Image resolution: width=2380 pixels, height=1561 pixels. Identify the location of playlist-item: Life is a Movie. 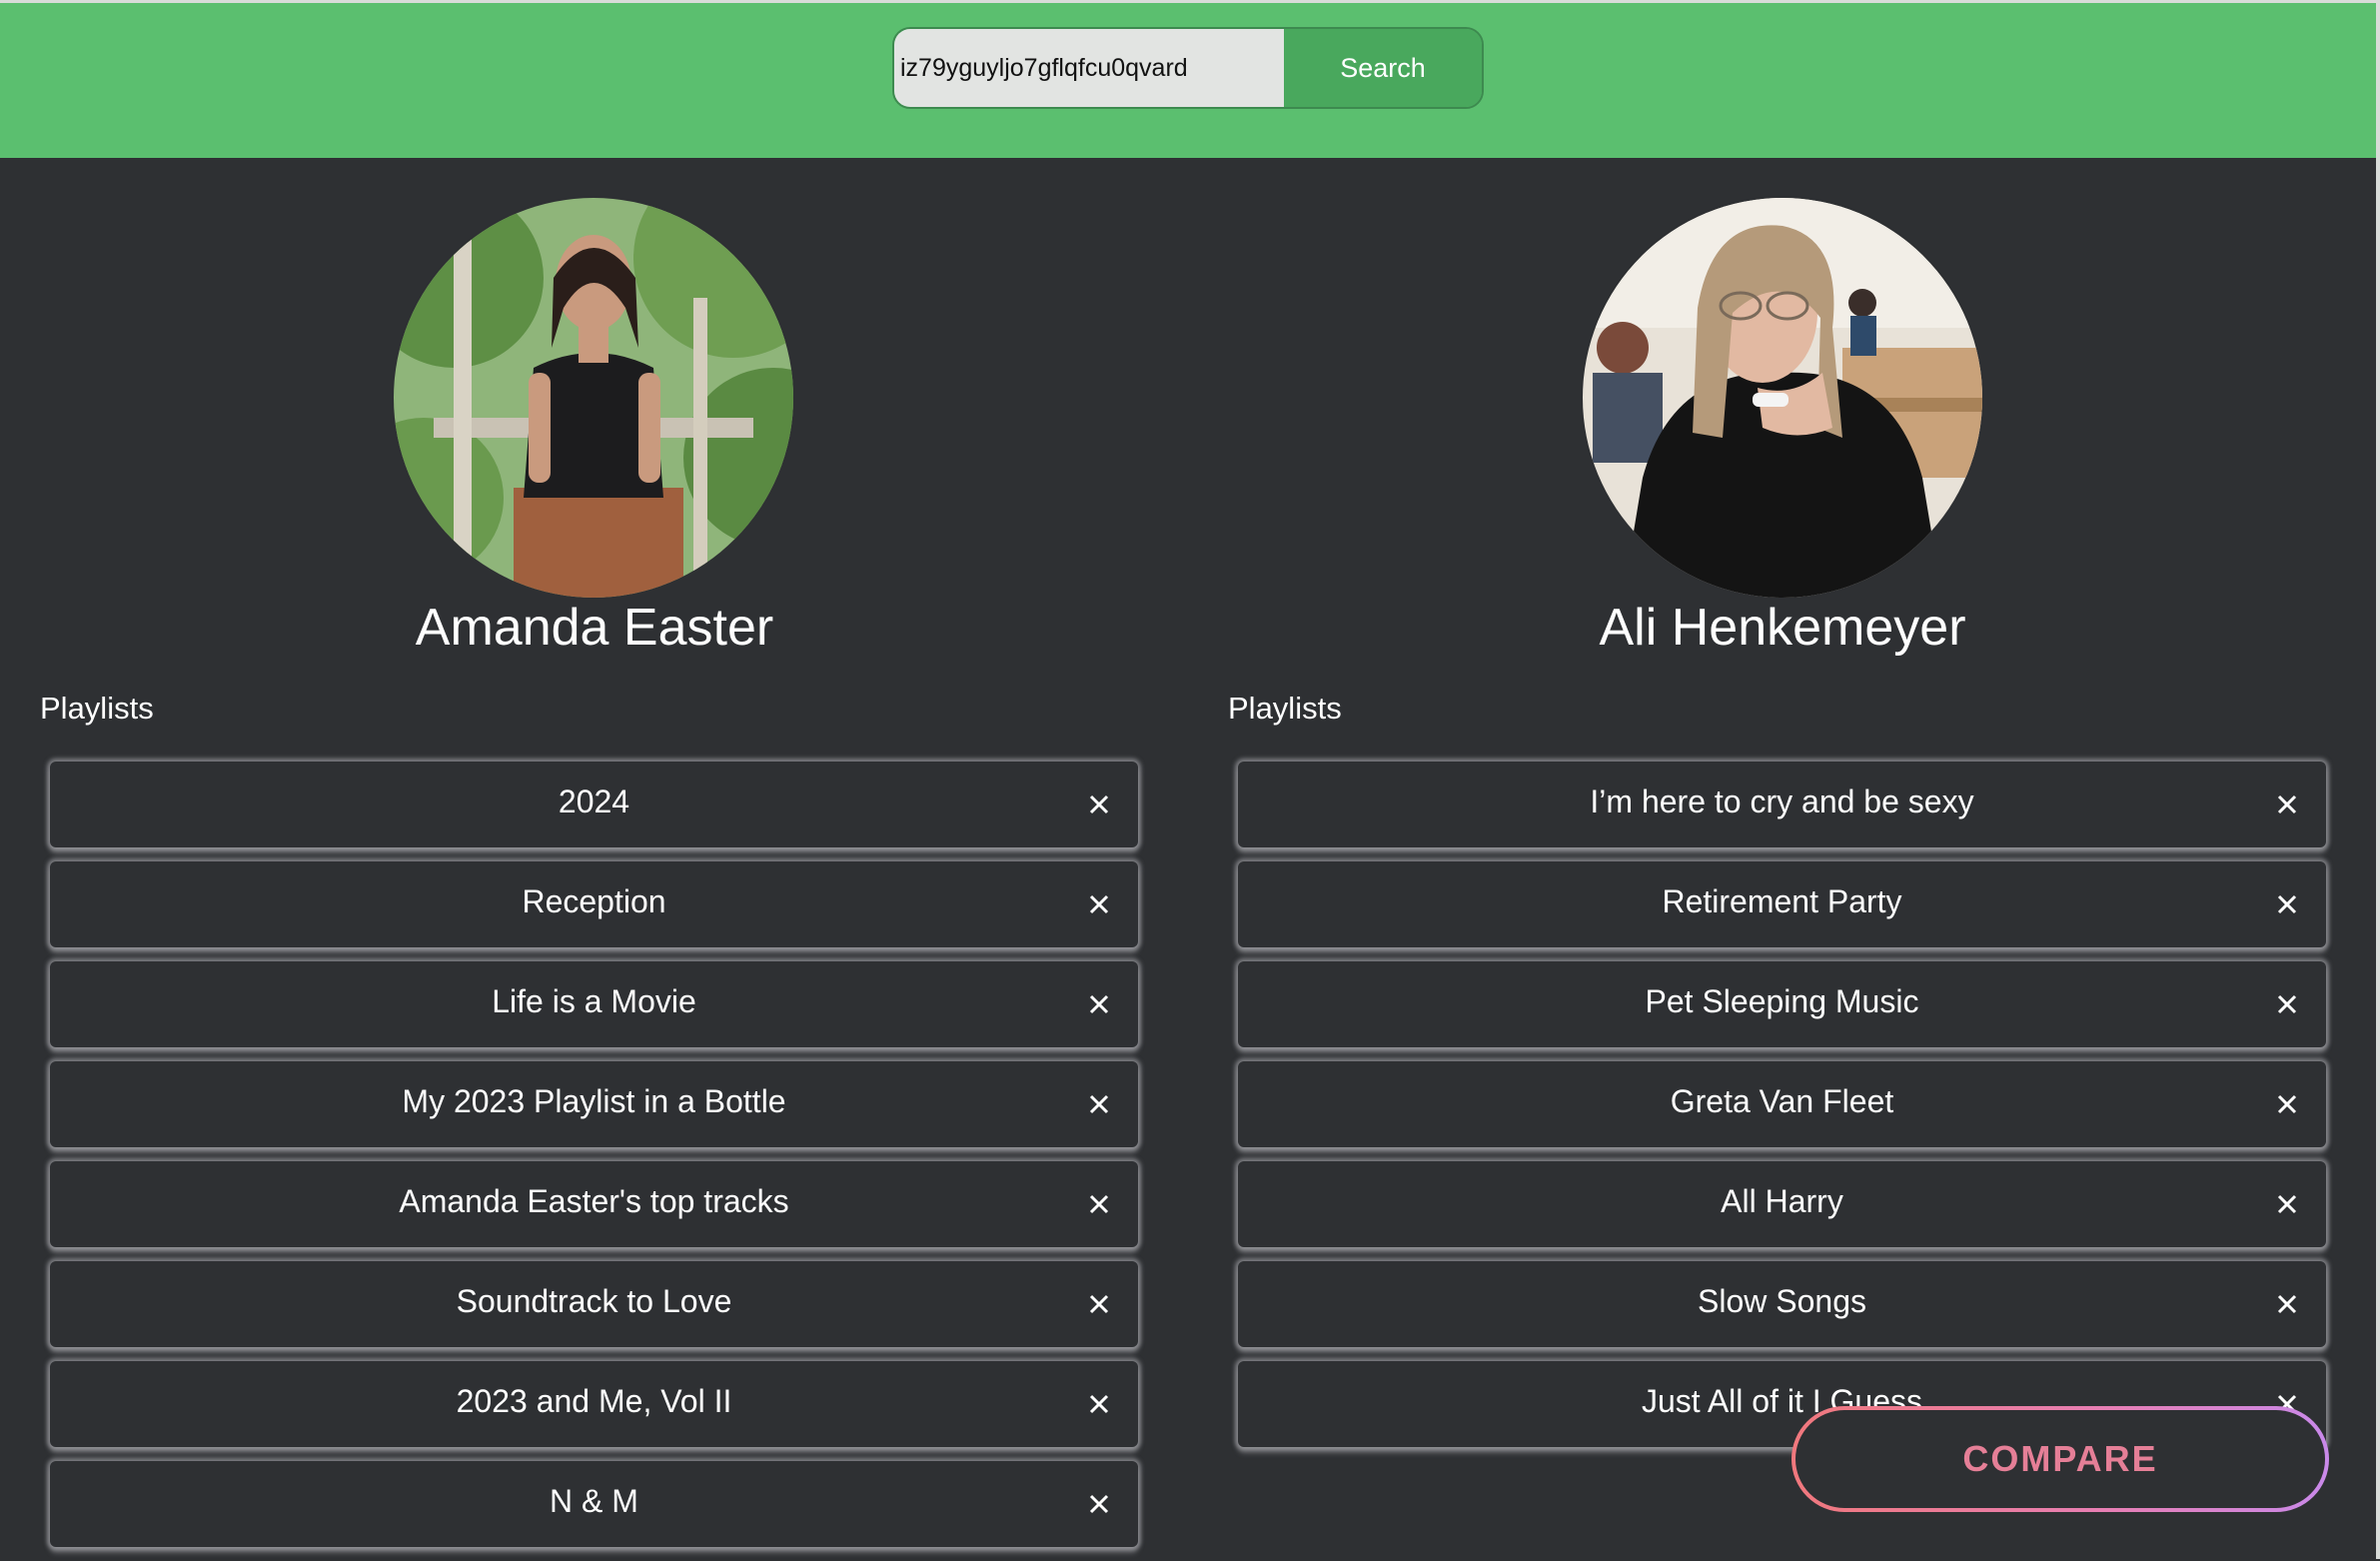
(594, 1004).